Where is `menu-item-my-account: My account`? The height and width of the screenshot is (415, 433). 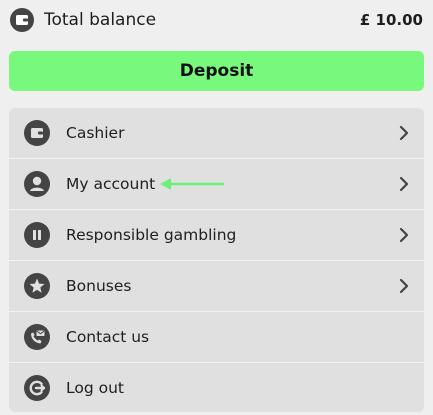 menu-item-my-account: My account is located at coordinates (216, 184).